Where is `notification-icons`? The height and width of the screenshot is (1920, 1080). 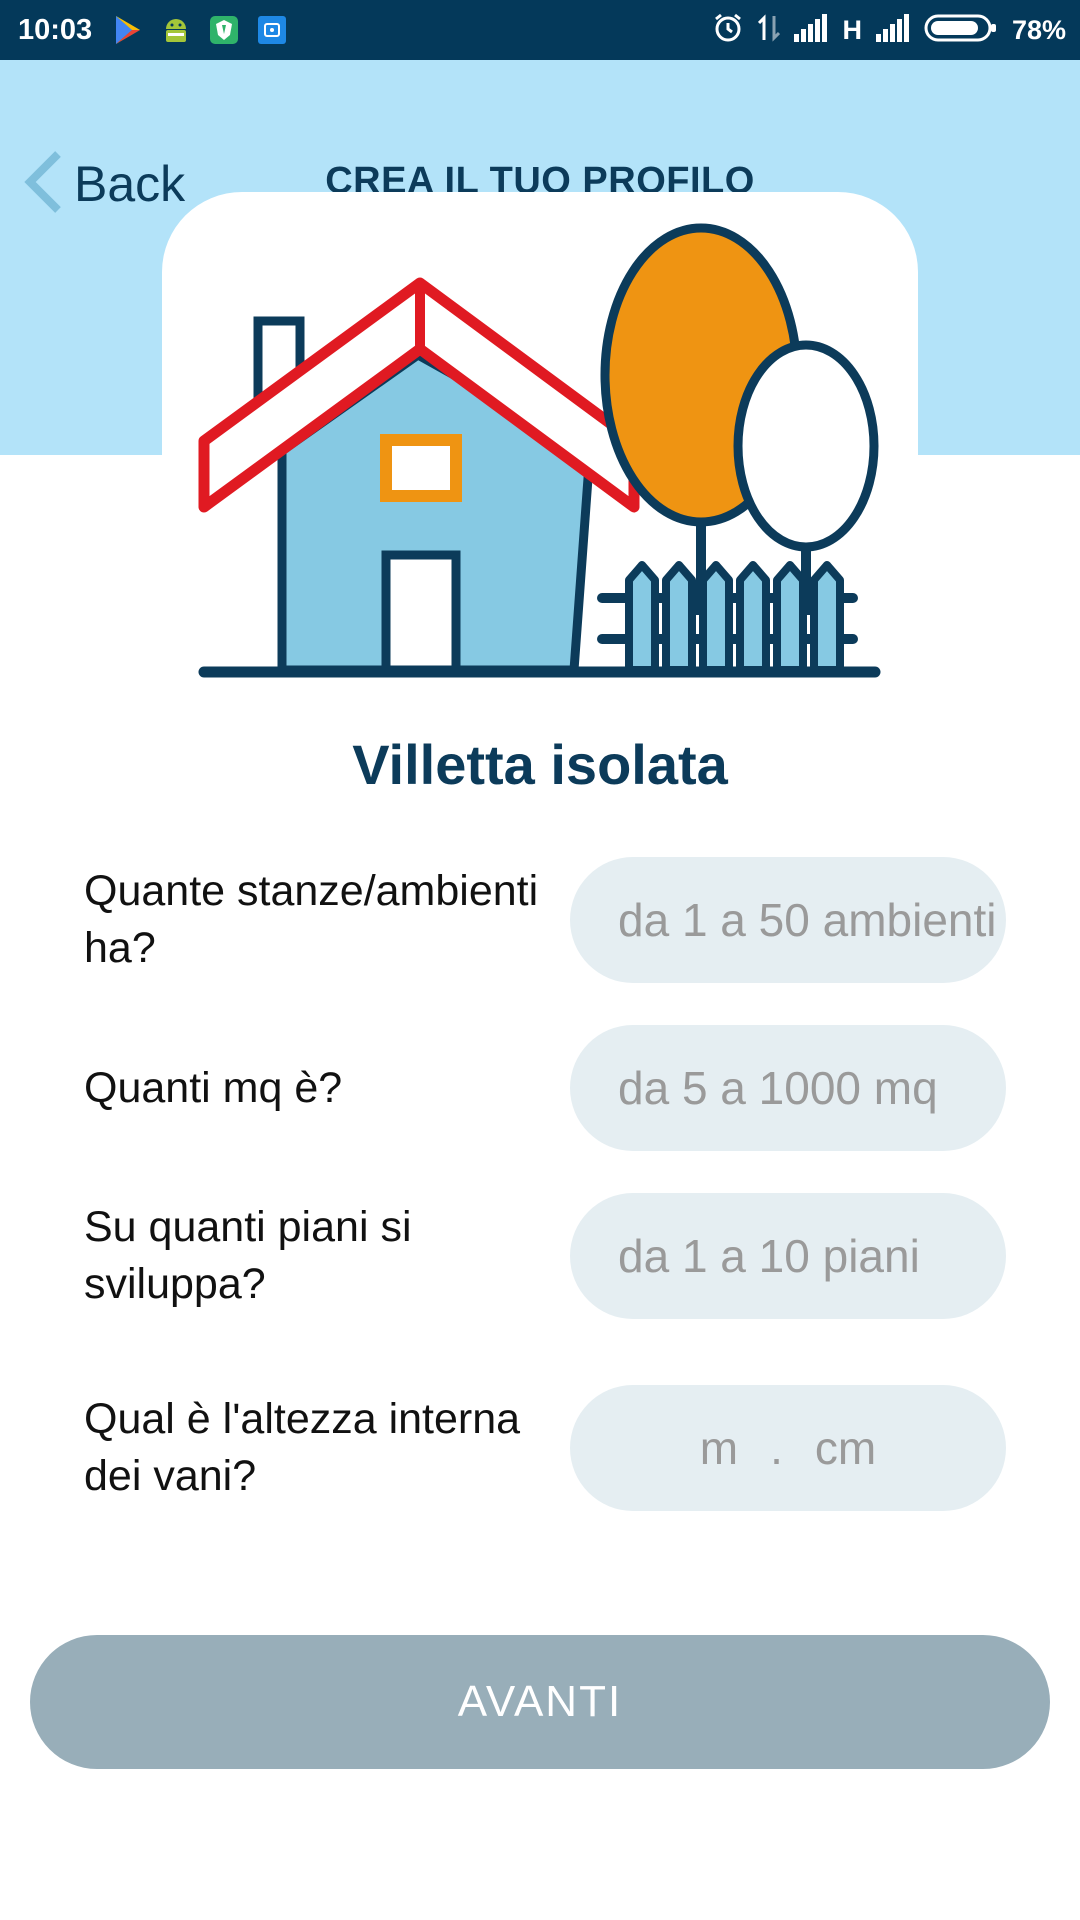 notification-icons is located at coordinates (200, 30).